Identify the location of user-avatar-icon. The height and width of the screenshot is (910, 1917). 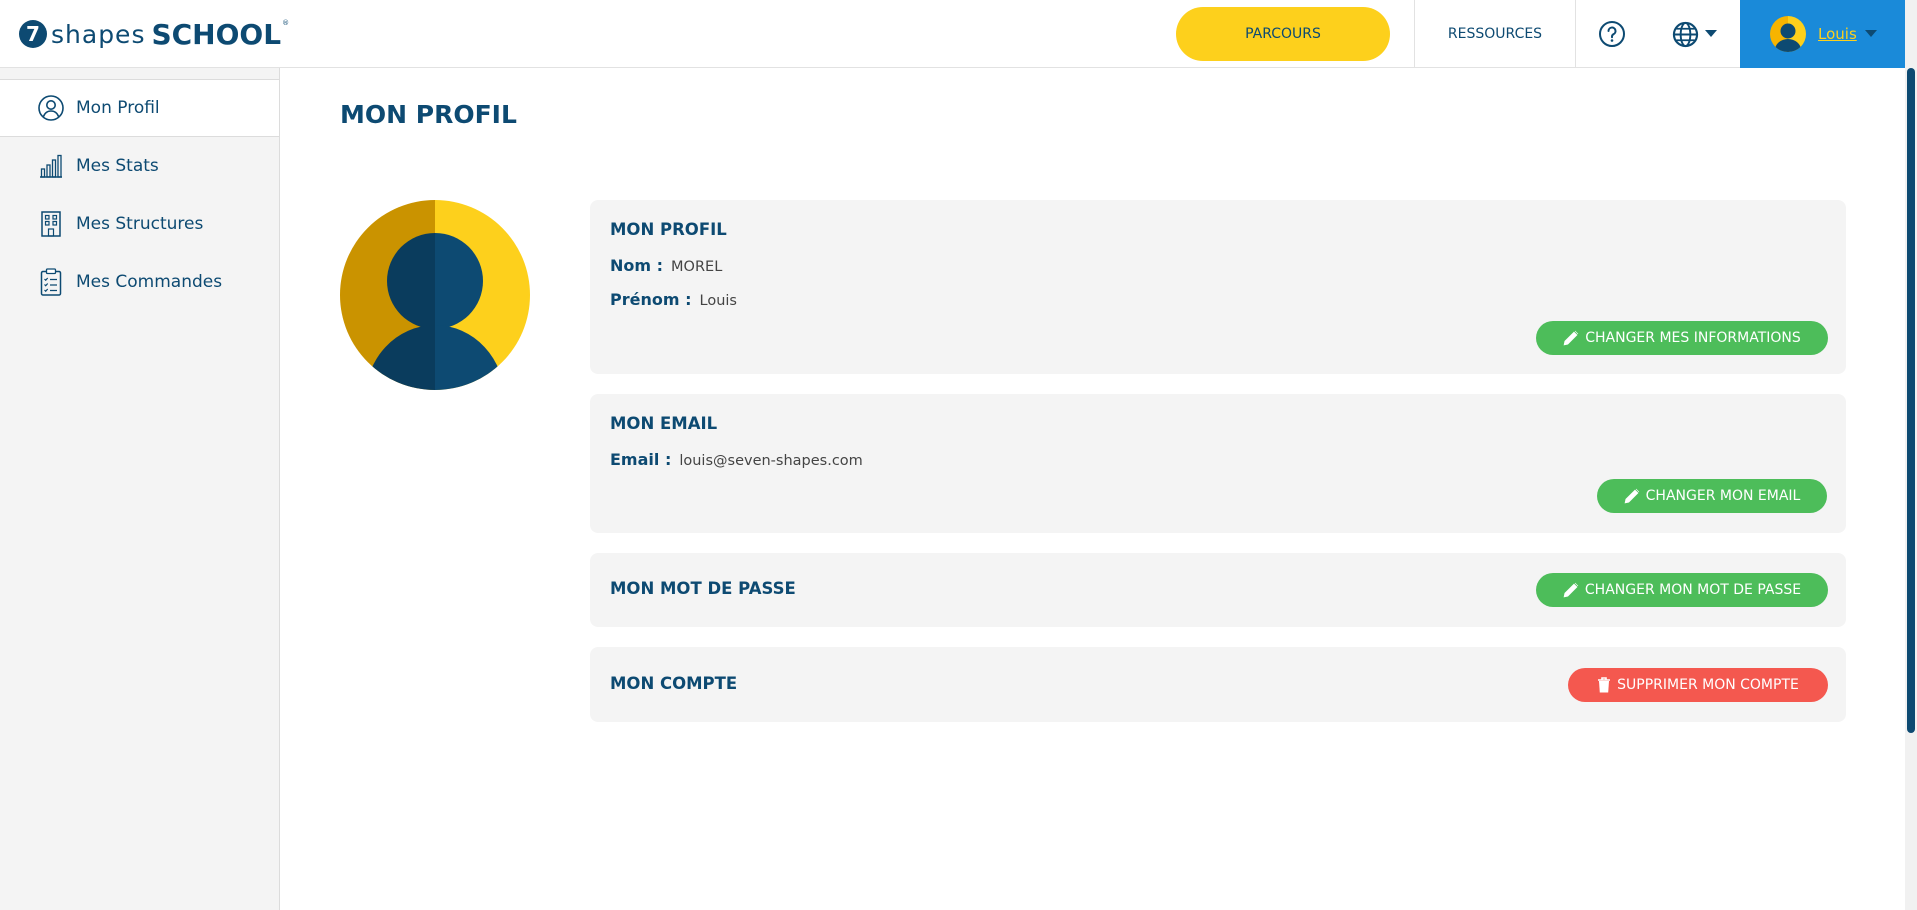
(1788, 34).